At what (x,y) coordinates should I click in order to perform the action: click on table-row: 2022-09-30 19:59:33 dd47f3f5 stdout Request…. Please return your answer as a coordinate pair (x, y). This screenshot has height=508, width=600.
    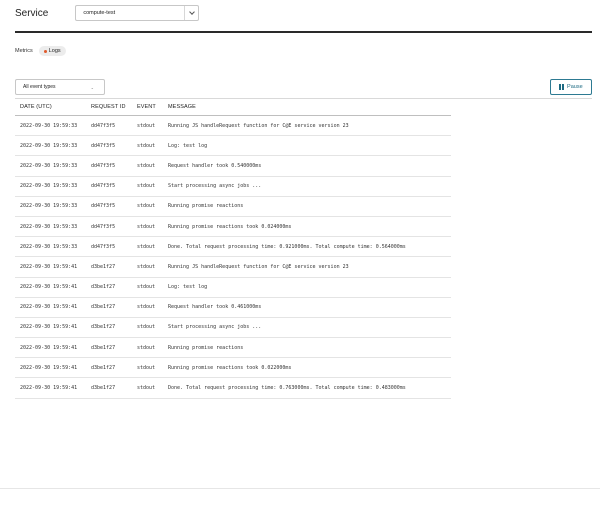
    Looking at the image, I should click on (233, 166).